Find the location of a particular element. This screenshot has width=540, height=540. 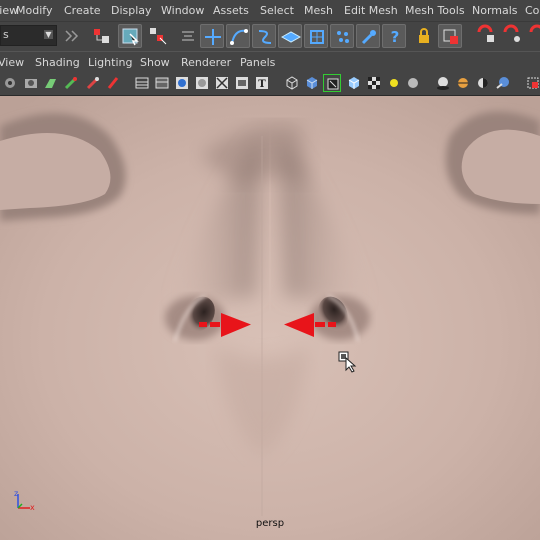

paint-select-icon is located at coordinates (368, 36).